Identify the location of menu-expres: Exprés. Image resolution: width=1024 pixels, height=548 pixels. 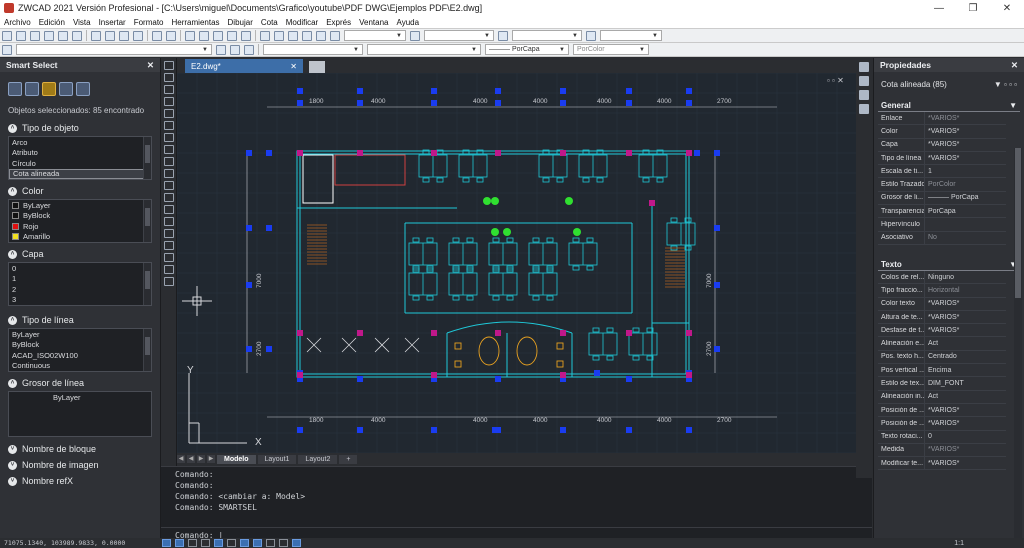
(338, 22).